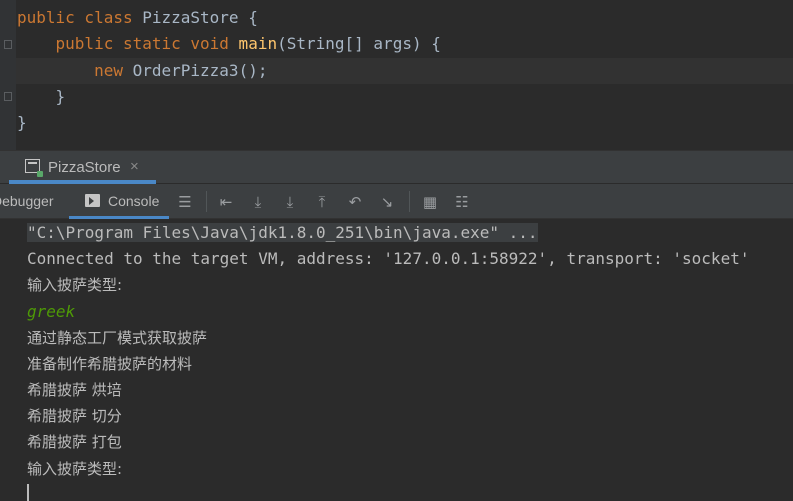 The height and width of the screenshot is (501, 793). I want to click on drop-frame-icon: ↶, so click(355, 202).